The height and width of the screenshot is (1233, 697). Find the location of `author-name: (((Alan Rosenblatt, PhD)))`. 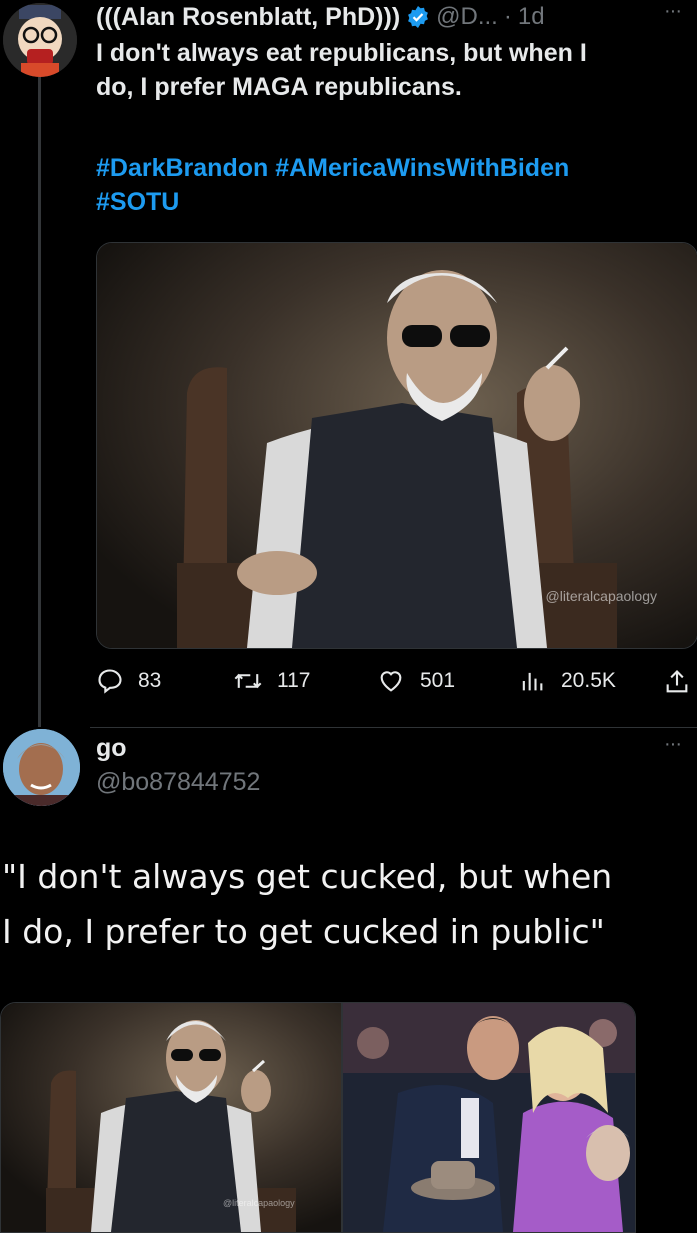

author-name: (((Alan Rosenblatt, PhD))) is located at coordinates (248, 17).